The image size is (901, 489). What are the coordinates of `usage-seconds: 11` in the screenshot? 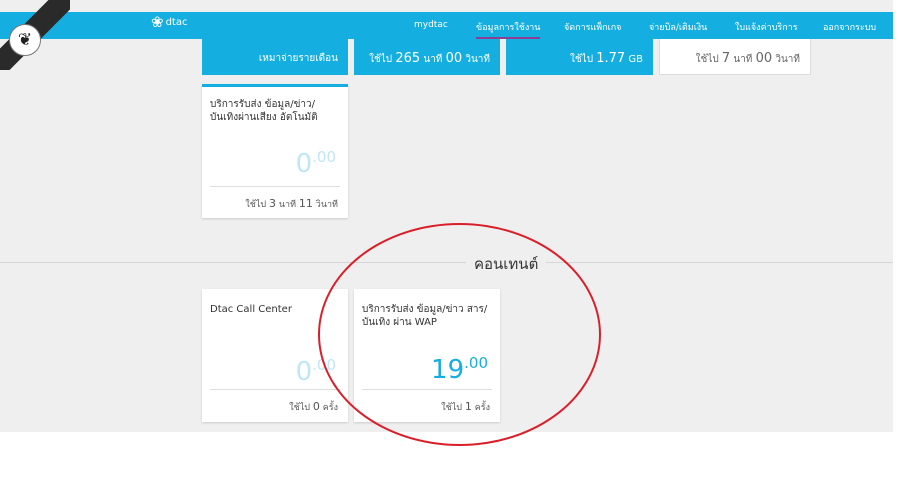 It's located at (305, 203).